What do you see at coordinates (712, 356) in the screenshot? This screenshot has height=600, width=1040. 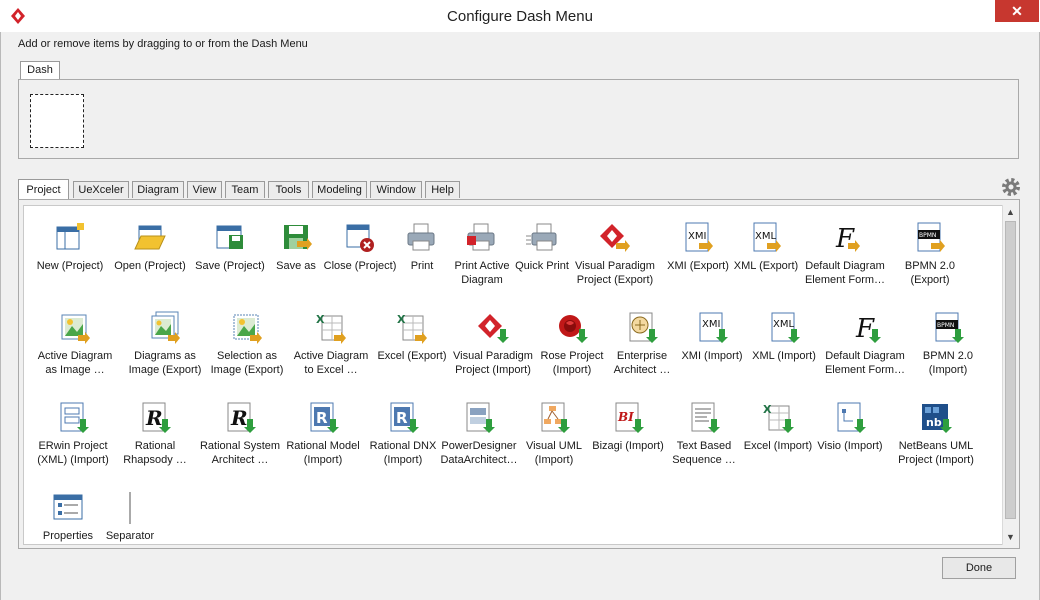 I see `item-label: XMI (Import)` at bounding box center [712, 356].